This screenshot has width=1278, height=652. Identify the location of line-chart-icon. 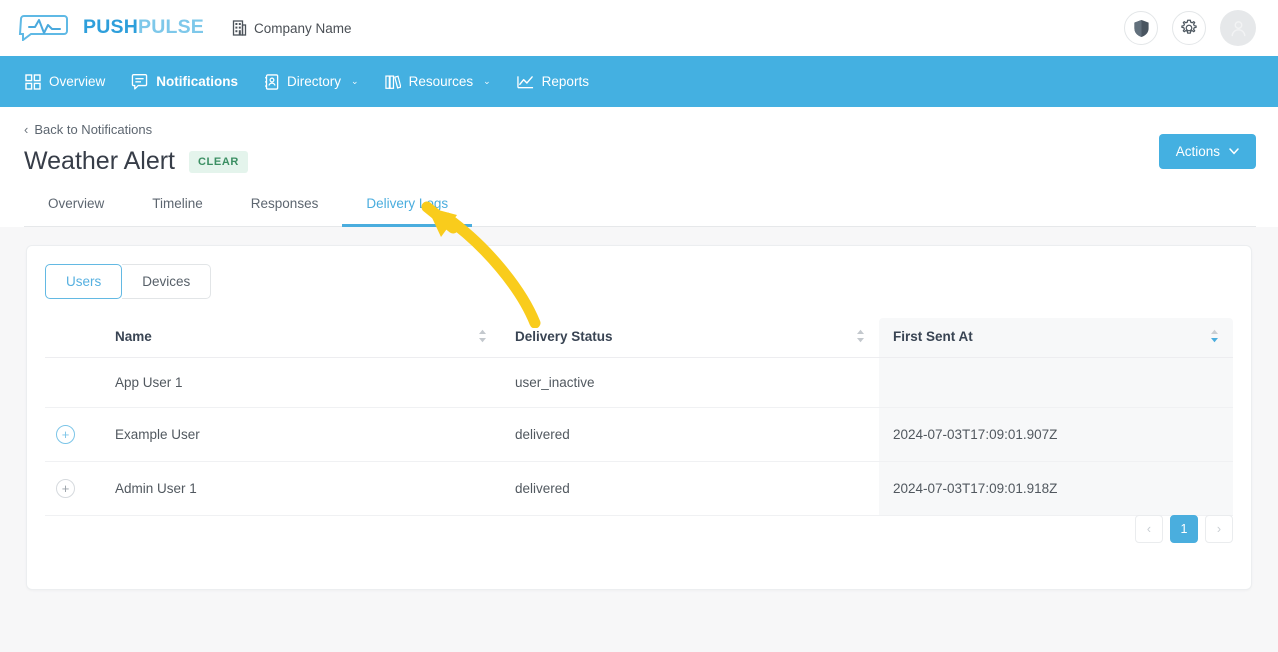
(524, 81).